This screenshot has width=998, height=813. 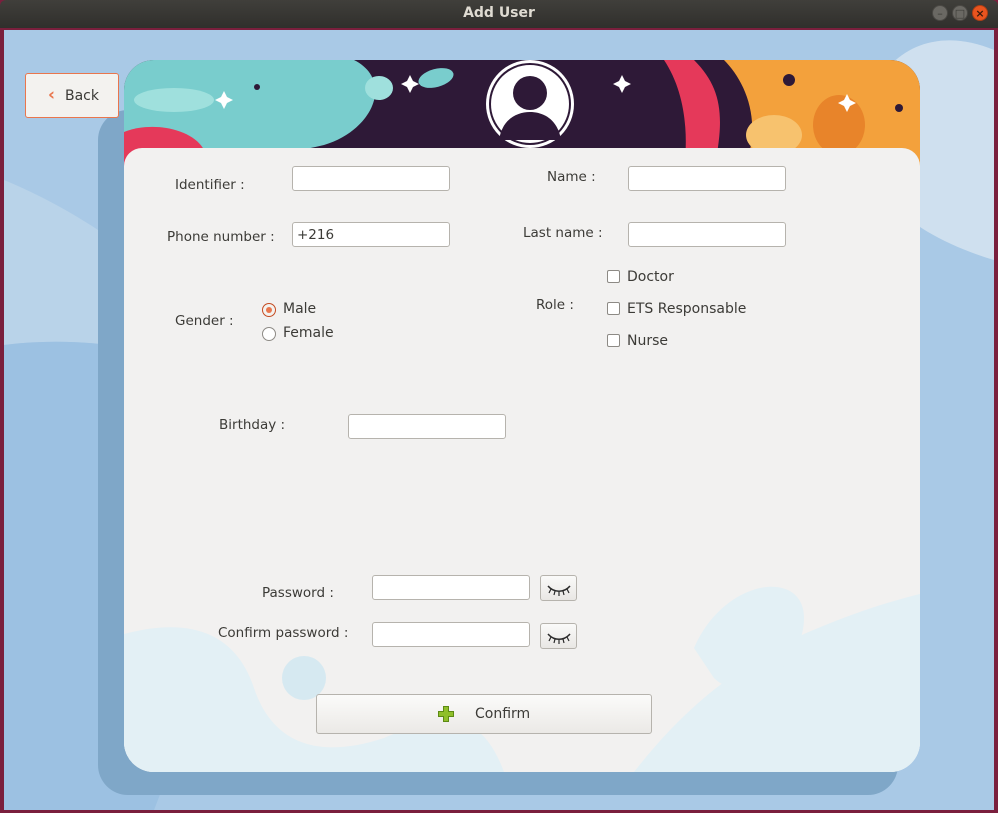 What do you see at coordinates (613, 340) in the screenshot?
I see `role-nurse-checkbox` at bounding box center [613, 340].